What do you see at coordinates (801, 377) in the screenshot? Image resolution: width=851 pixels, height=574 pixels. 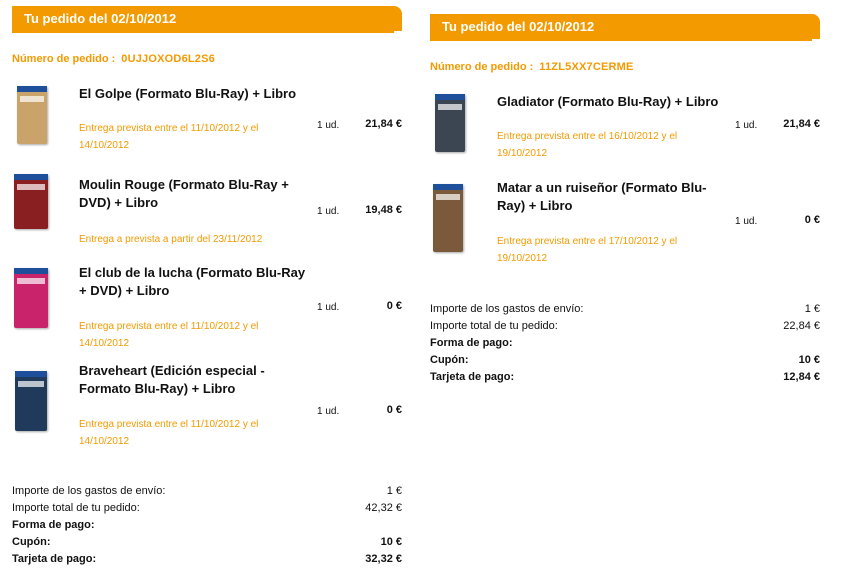 I see `summary-value: 12,84 €` at bounding box center [801, 377].